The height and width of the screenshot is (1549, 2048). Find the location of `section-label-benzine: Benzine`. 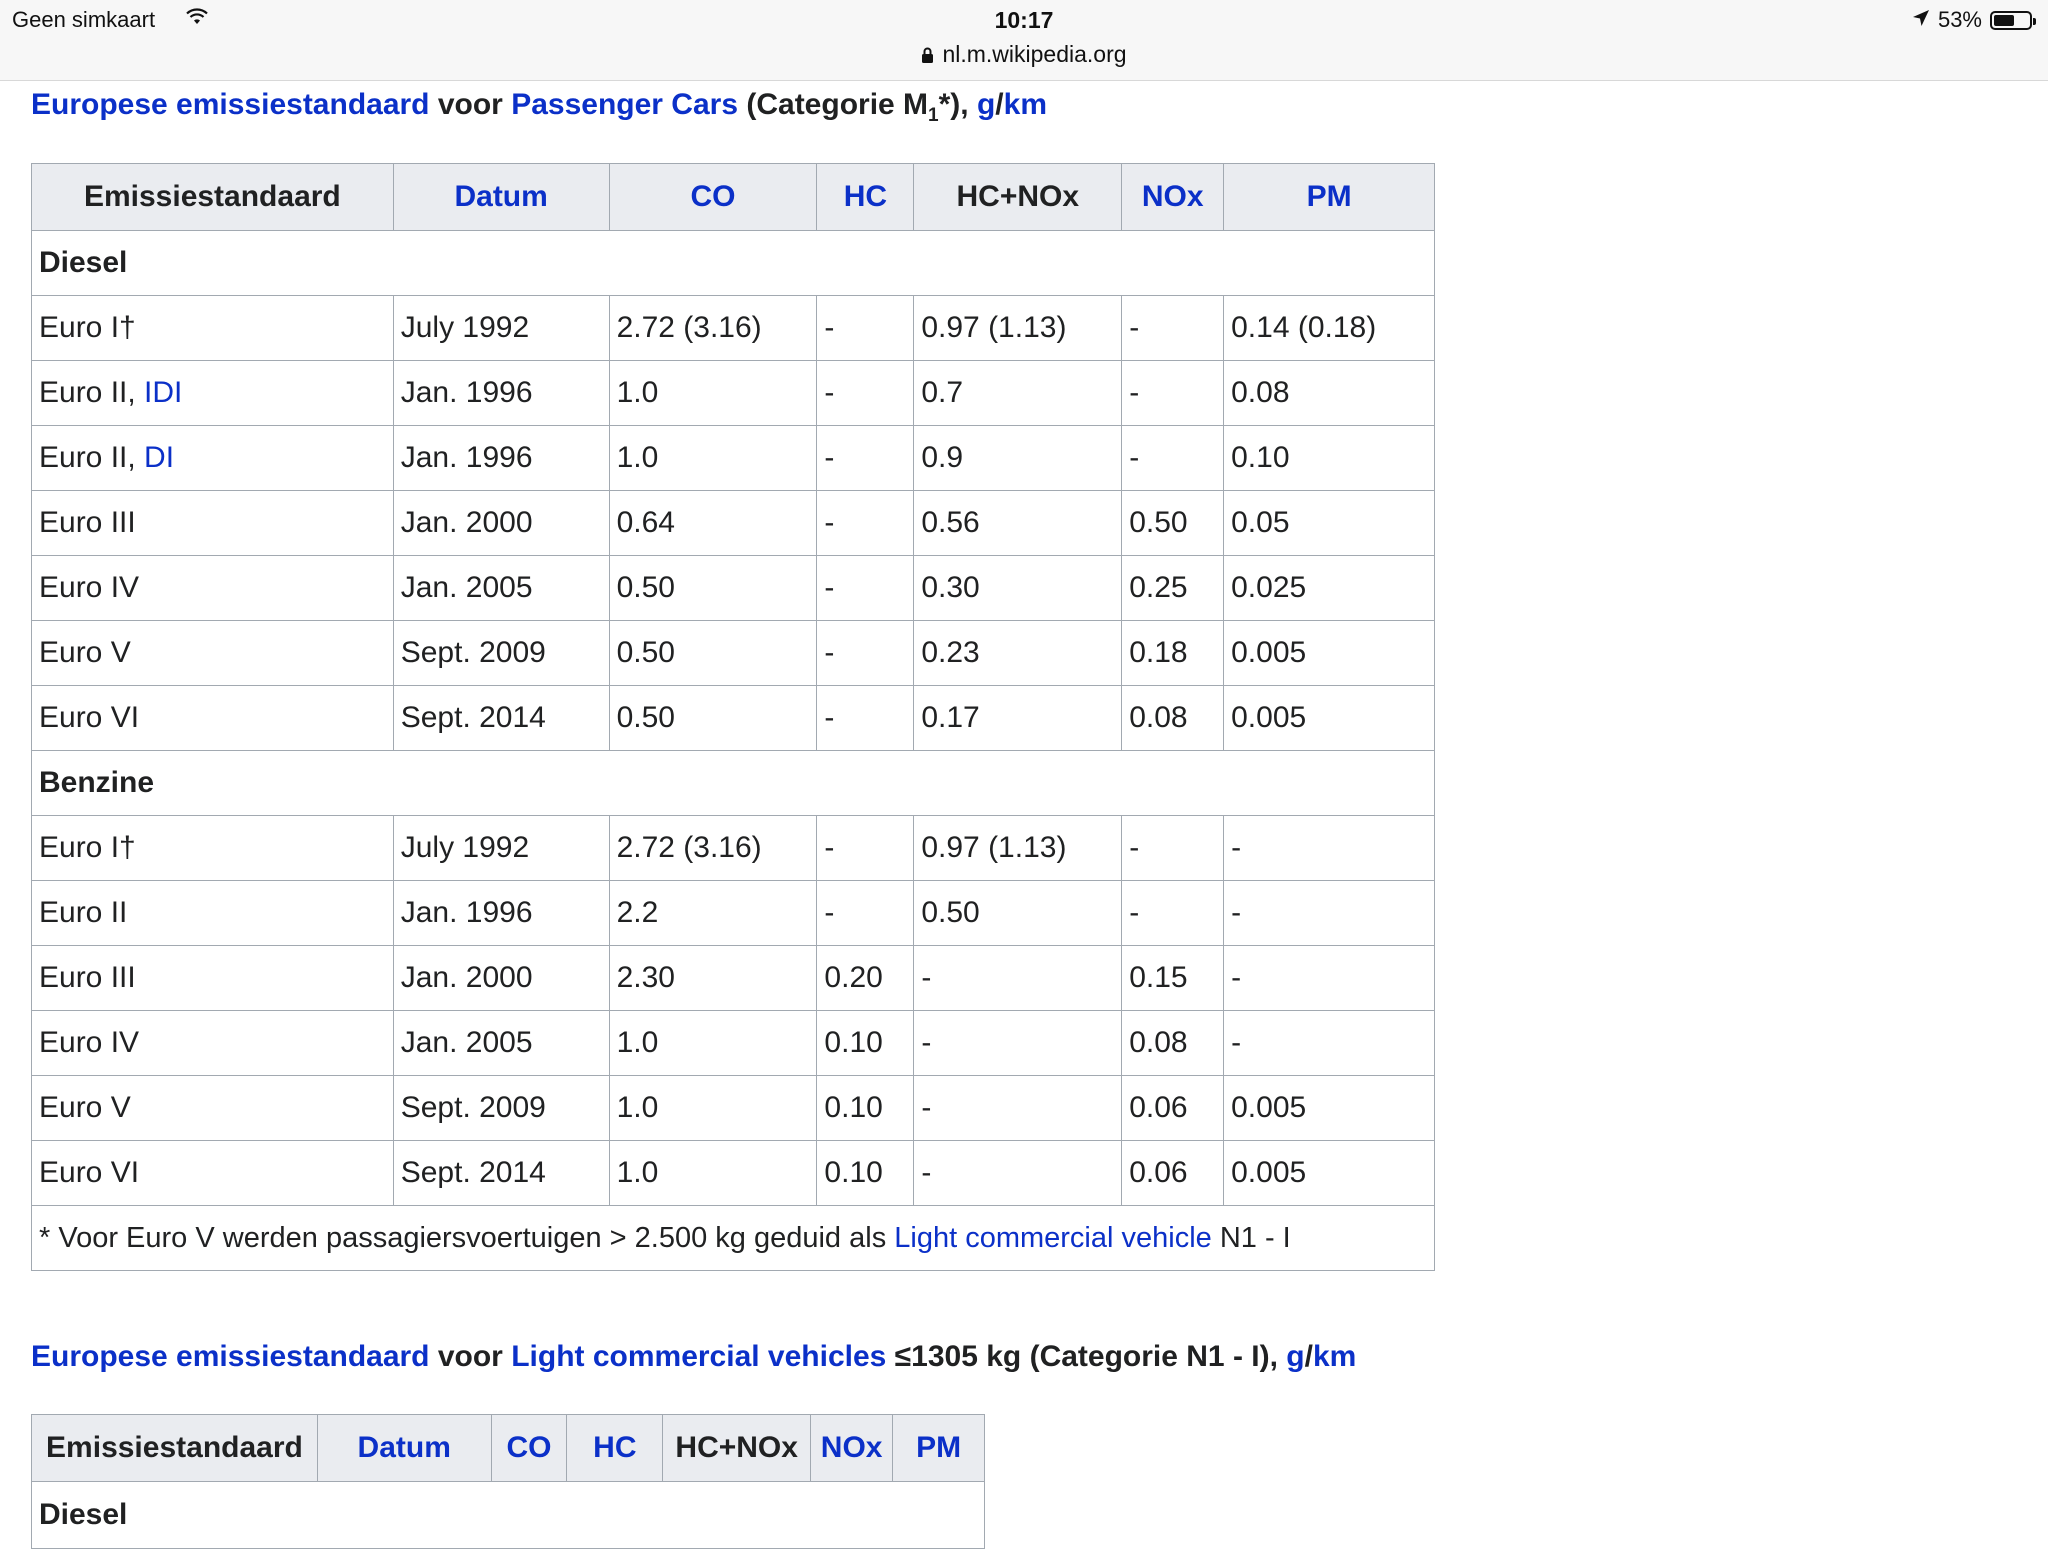

section-label-benzine: Benzine is located at coordinates (733, 783).